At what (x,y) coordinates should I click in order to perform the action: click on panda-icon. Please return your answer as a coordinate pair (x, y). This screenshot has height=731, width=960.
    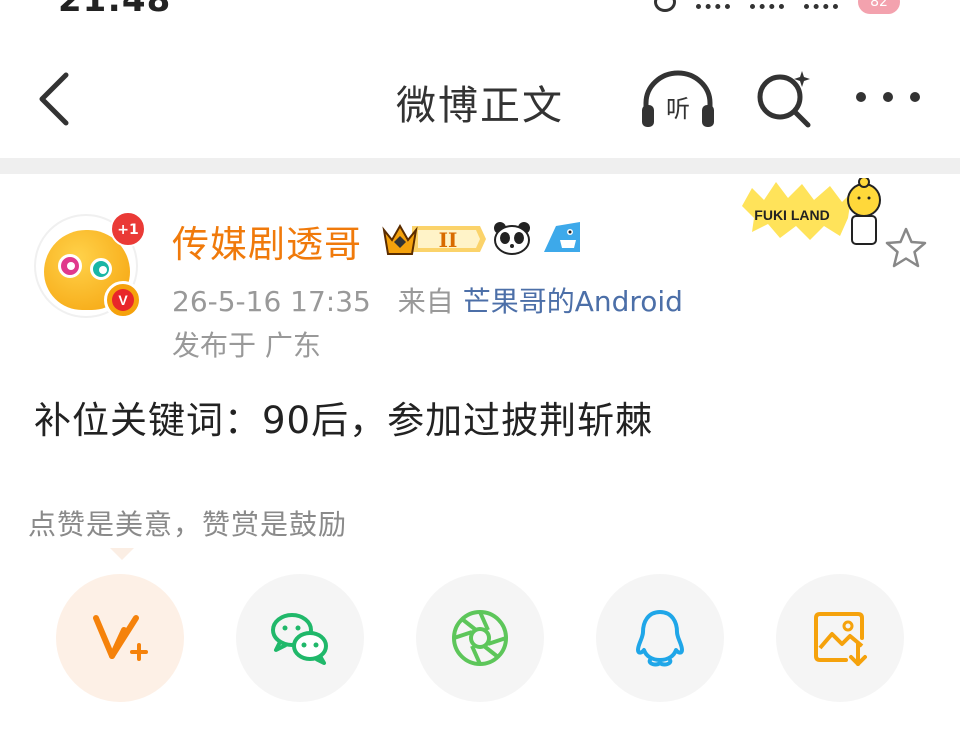
    Looking at the image, I should click on (512, 238).